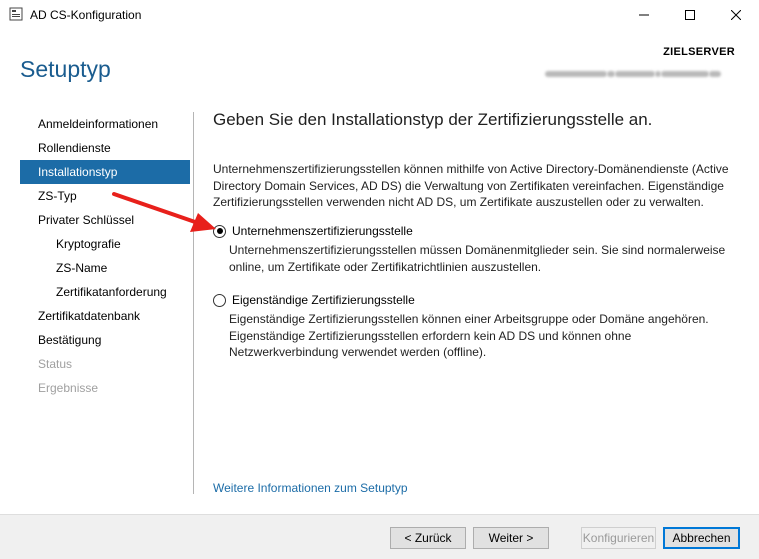  What do you see at coordinates (640, 72) in the screenshot?
I see `target-server-name-redacted` at bounding box center [640, 72].